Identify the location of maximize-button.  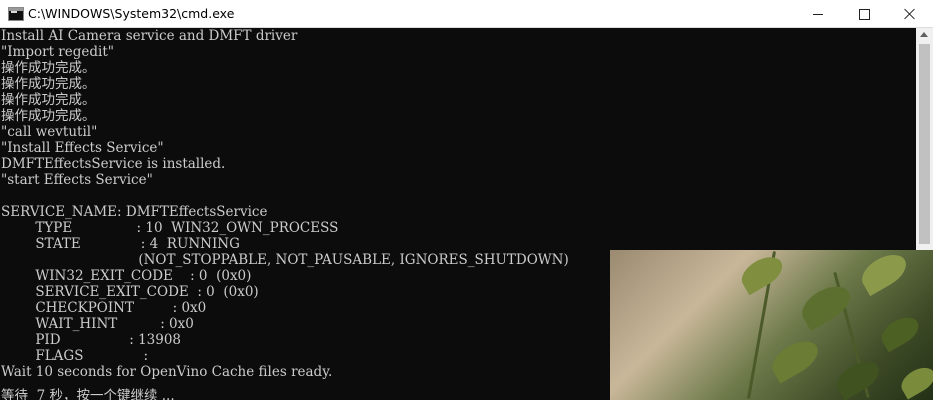
(864, 14).